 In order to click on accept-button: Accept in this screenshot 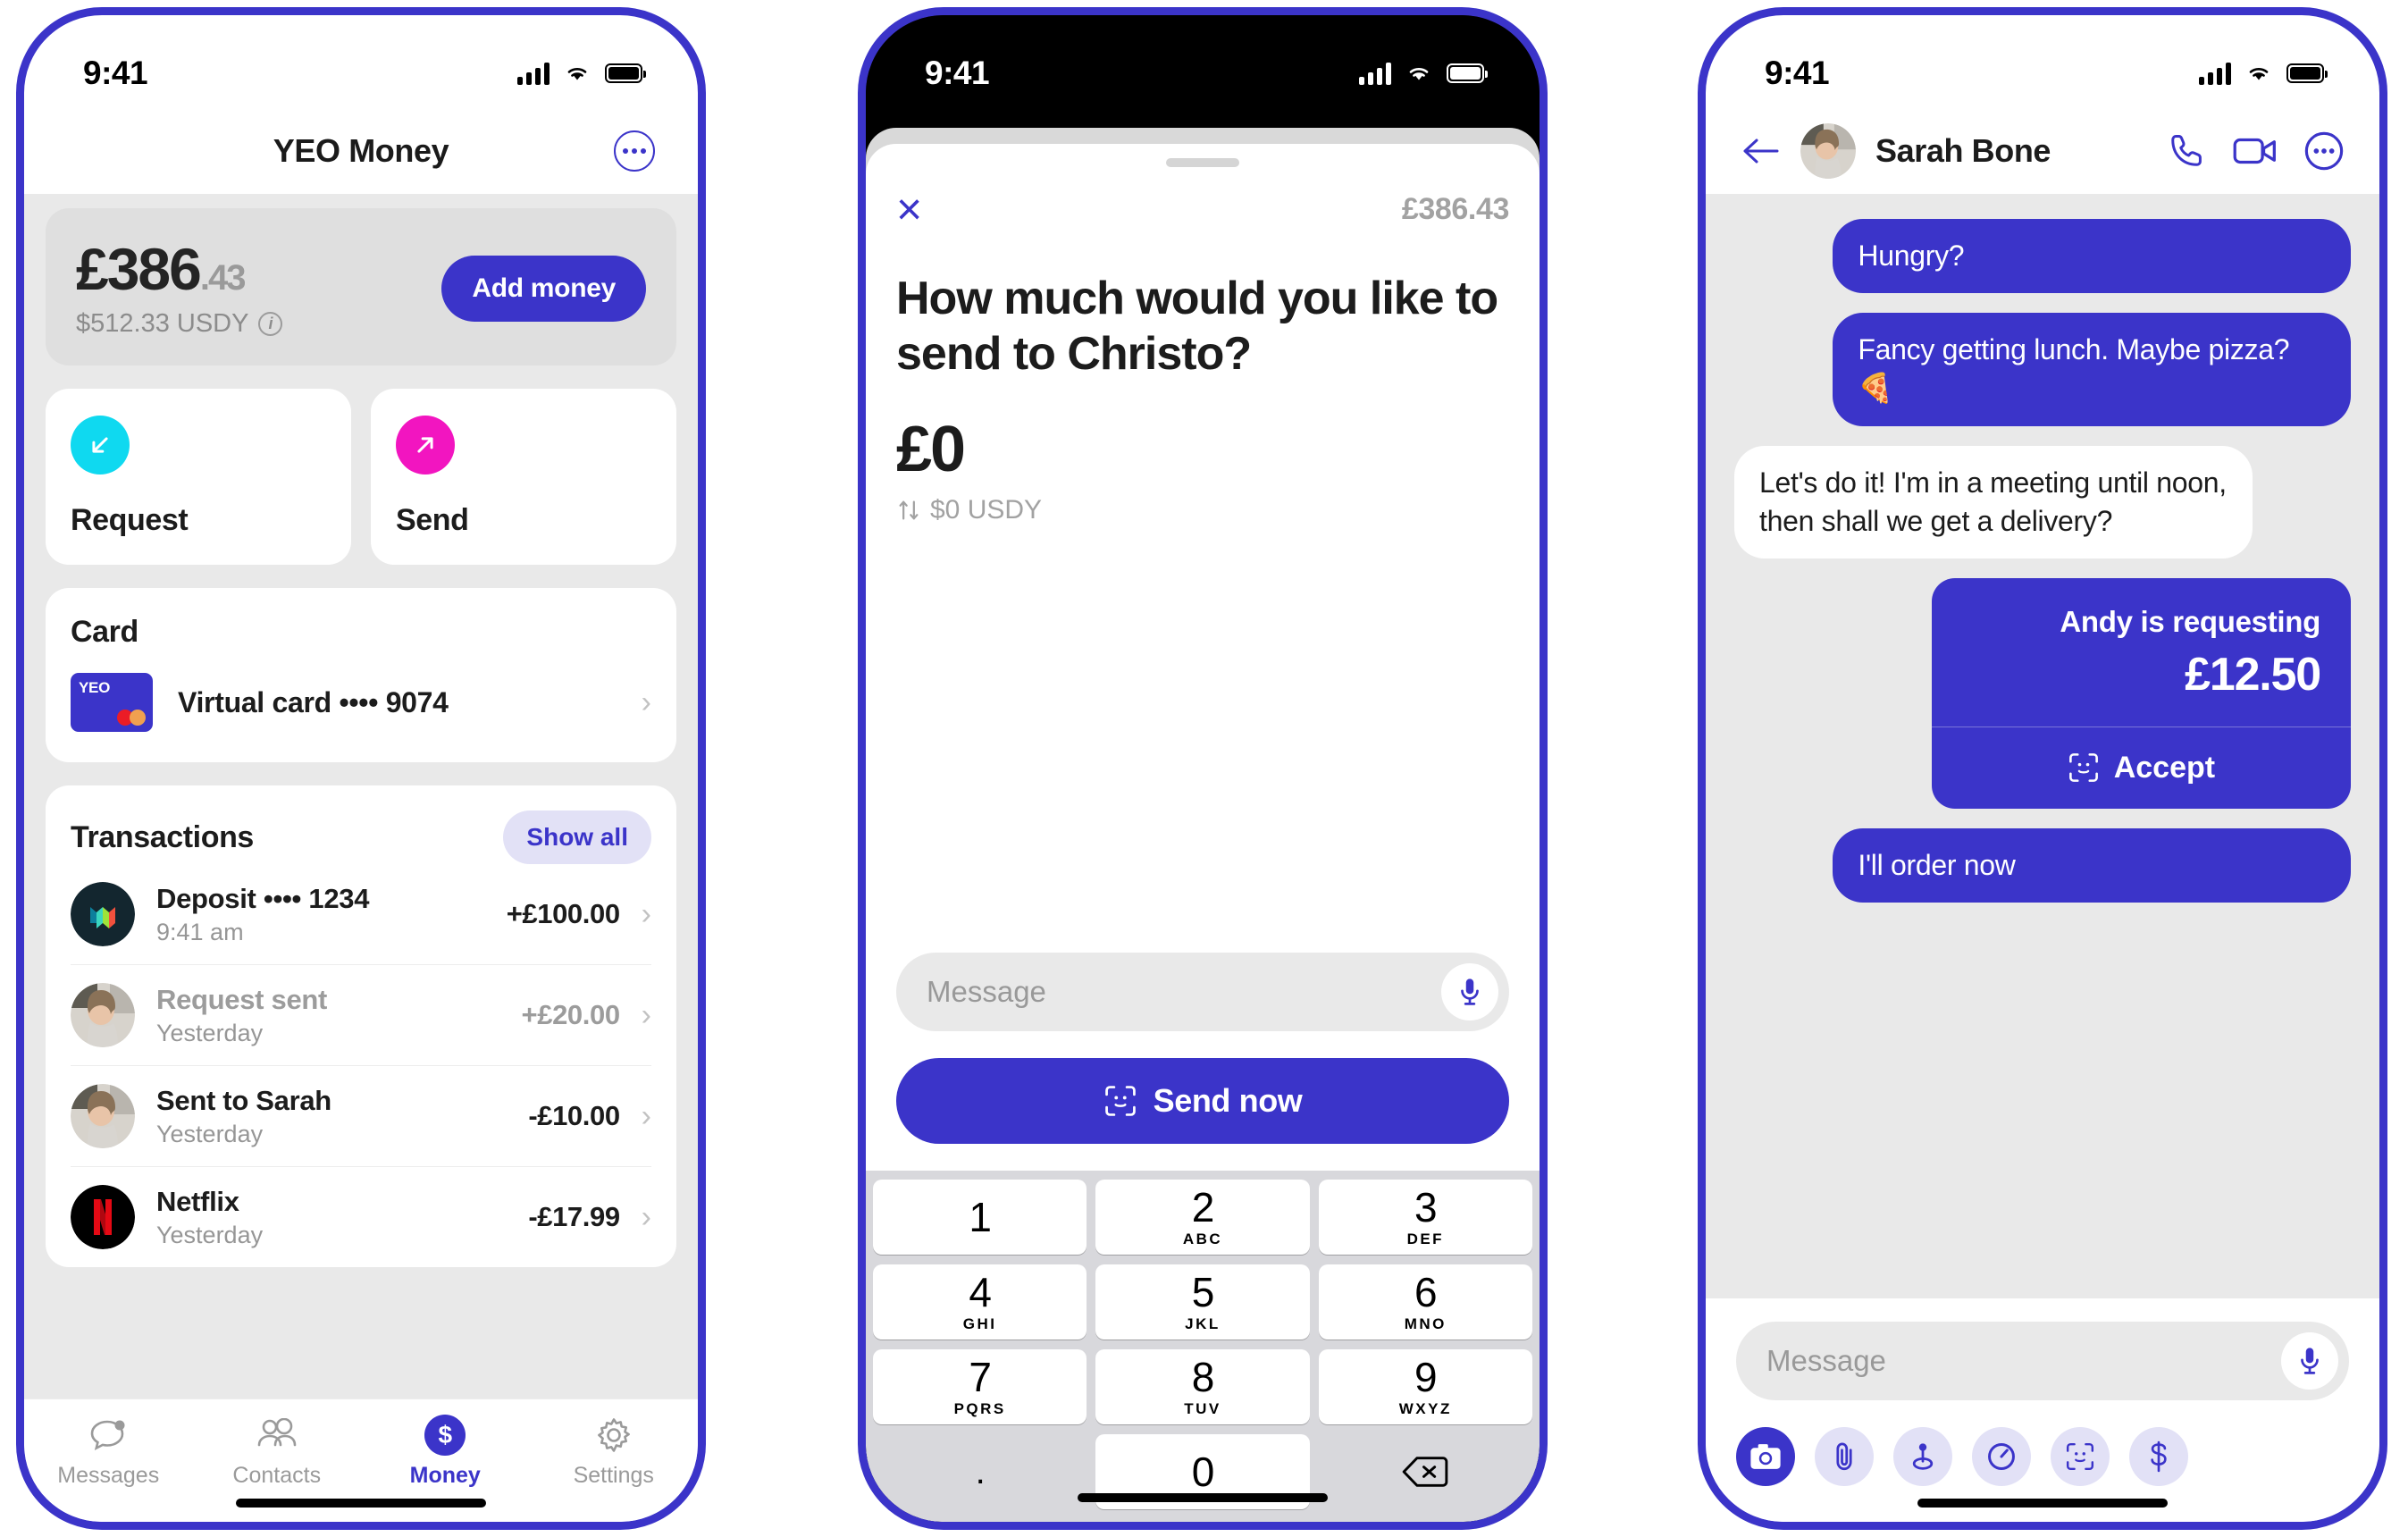, I will do `click(2141, 768)`.